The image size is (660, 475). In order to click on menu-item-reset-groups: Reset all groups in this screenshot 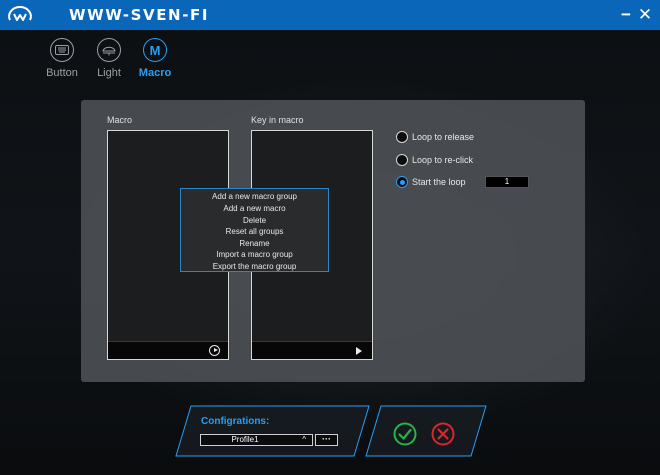, I will do `click(254, 232)`.